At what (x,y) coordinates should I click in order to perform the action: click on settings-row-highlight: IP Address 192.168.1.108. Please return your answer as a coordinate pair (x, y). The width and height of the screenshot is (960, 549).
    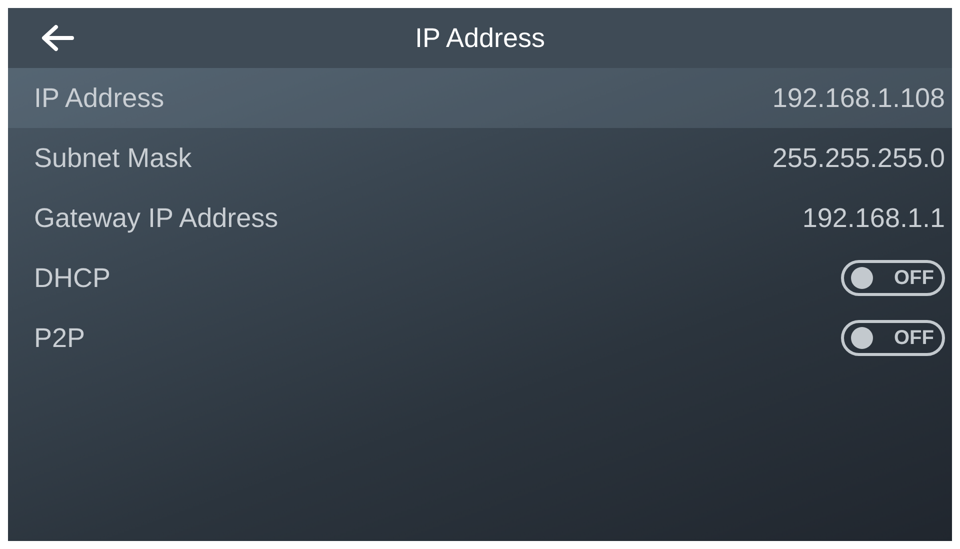
    Looking at the image, I should click on (480, 98).